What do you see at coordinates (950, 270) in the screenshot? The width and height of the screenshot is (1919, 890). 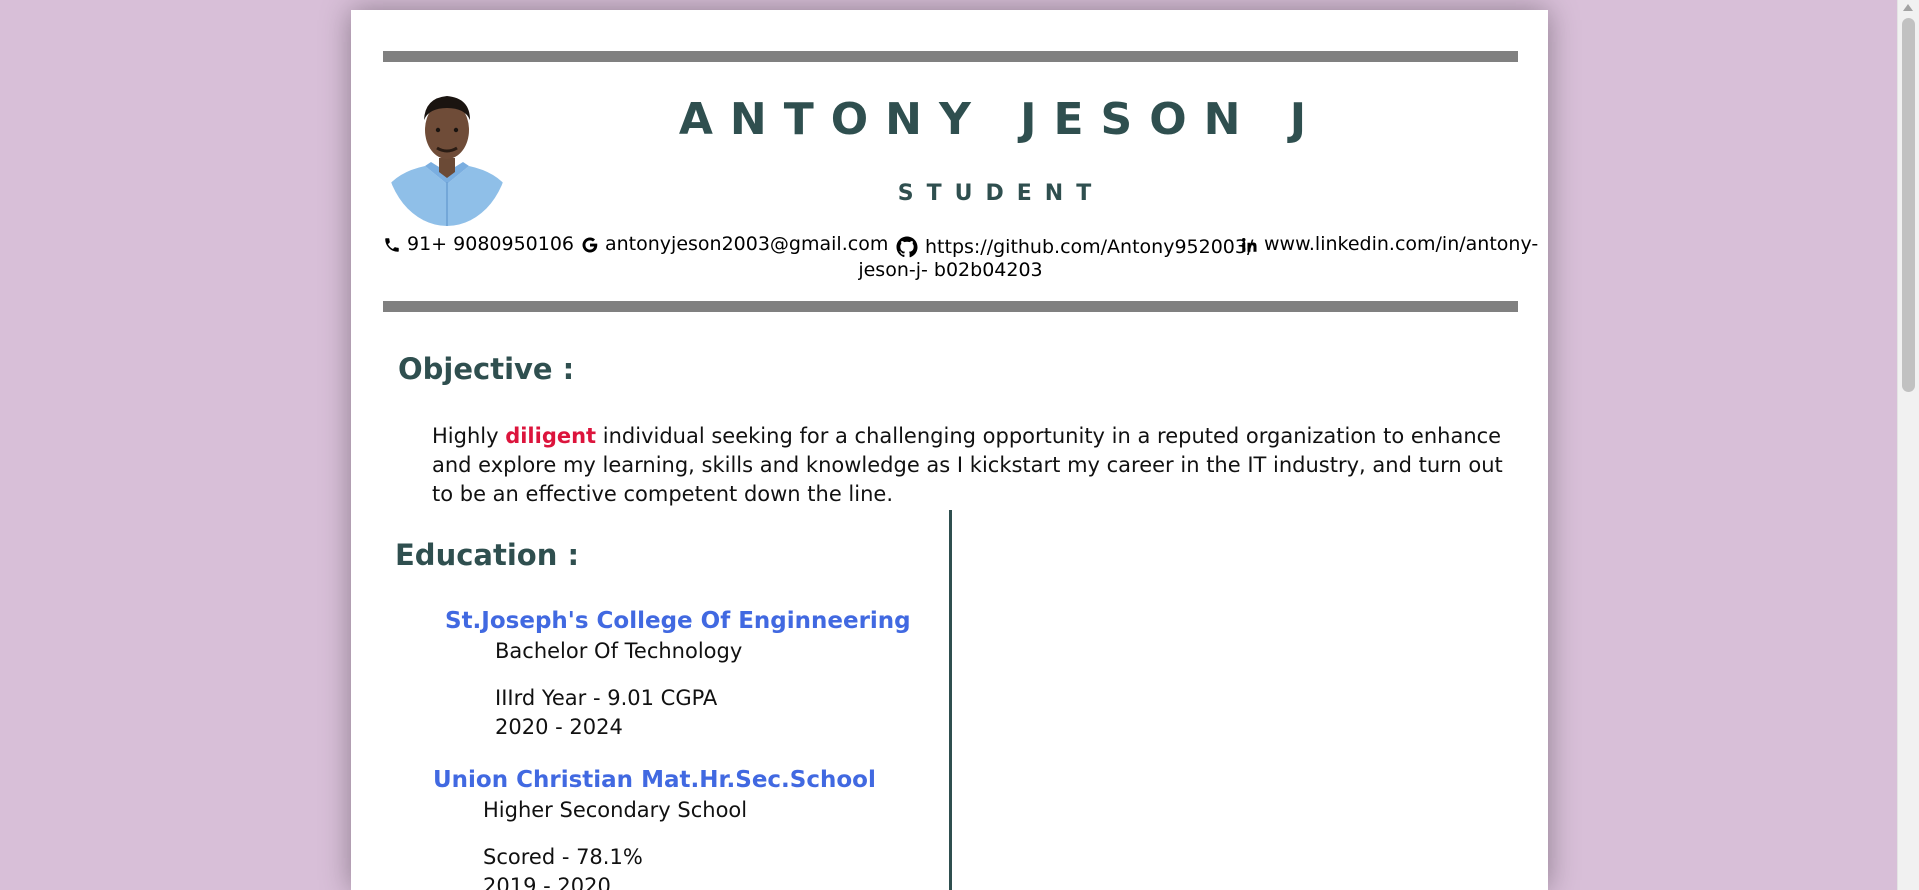 I see `linkedin-link-continued: jeson-j- b02b04203` at bounding box center [950, 270].